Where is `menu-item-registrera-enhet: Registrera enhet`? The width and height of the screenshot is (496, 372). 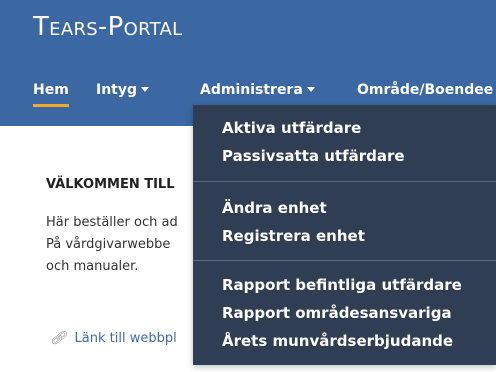
menu-item-registrera-enhet: Registrera enhet is located at coordinates (293, 236).